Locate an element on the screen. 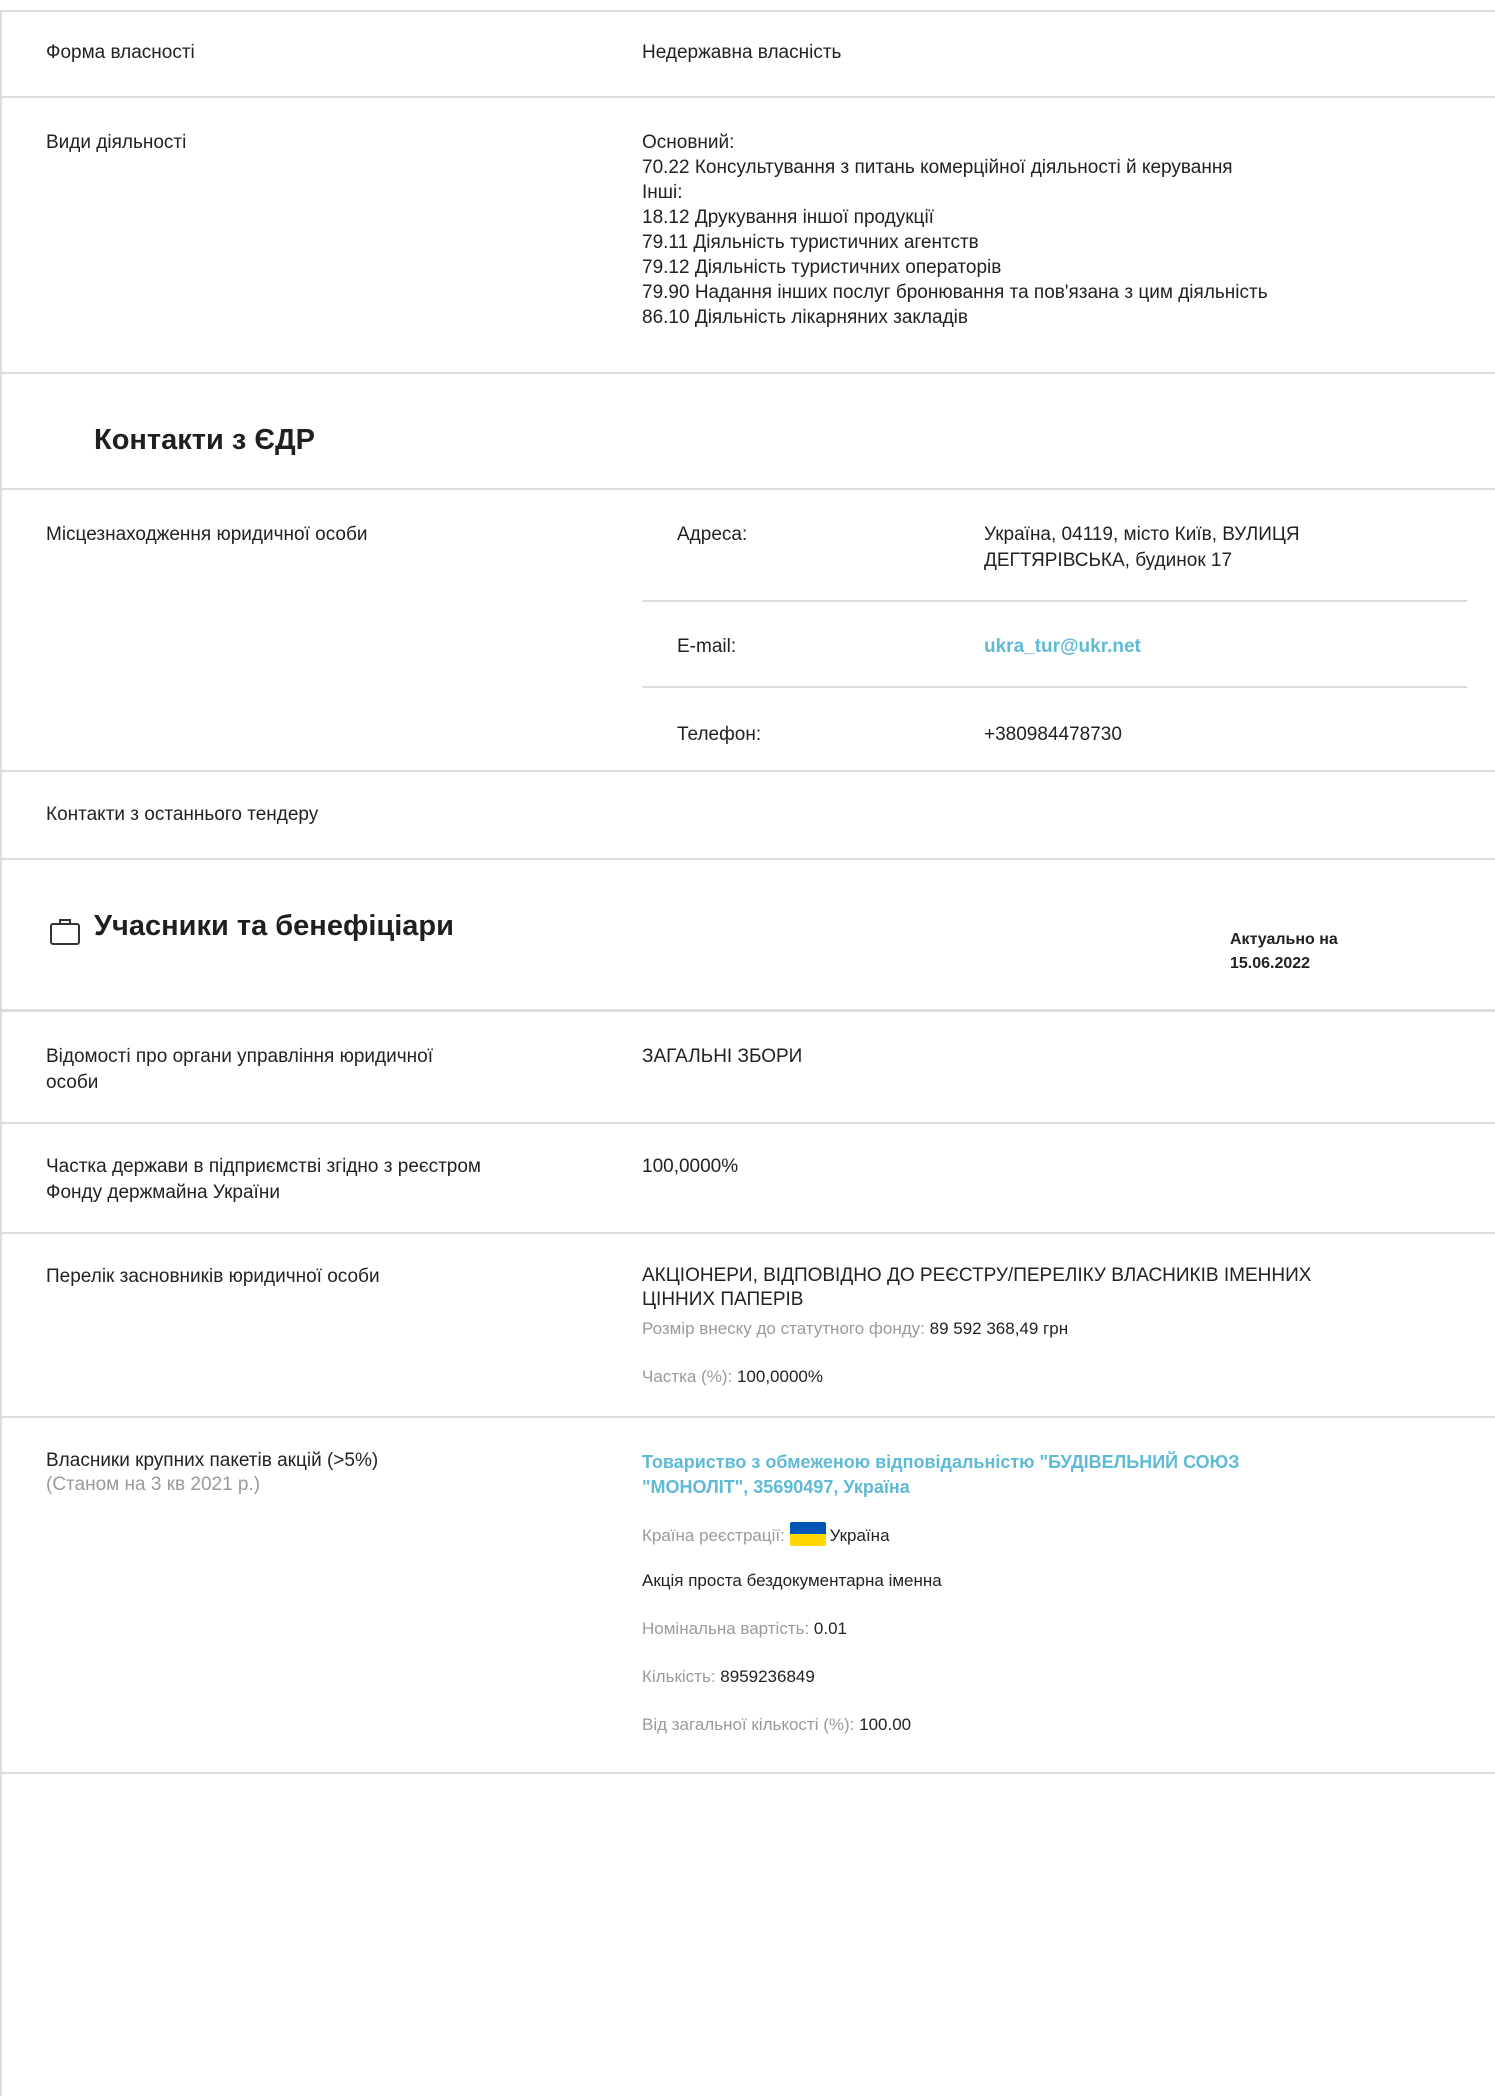  activity-line: 79.11 Діяльність туристичних агентств is located at coordinates (810, 242).